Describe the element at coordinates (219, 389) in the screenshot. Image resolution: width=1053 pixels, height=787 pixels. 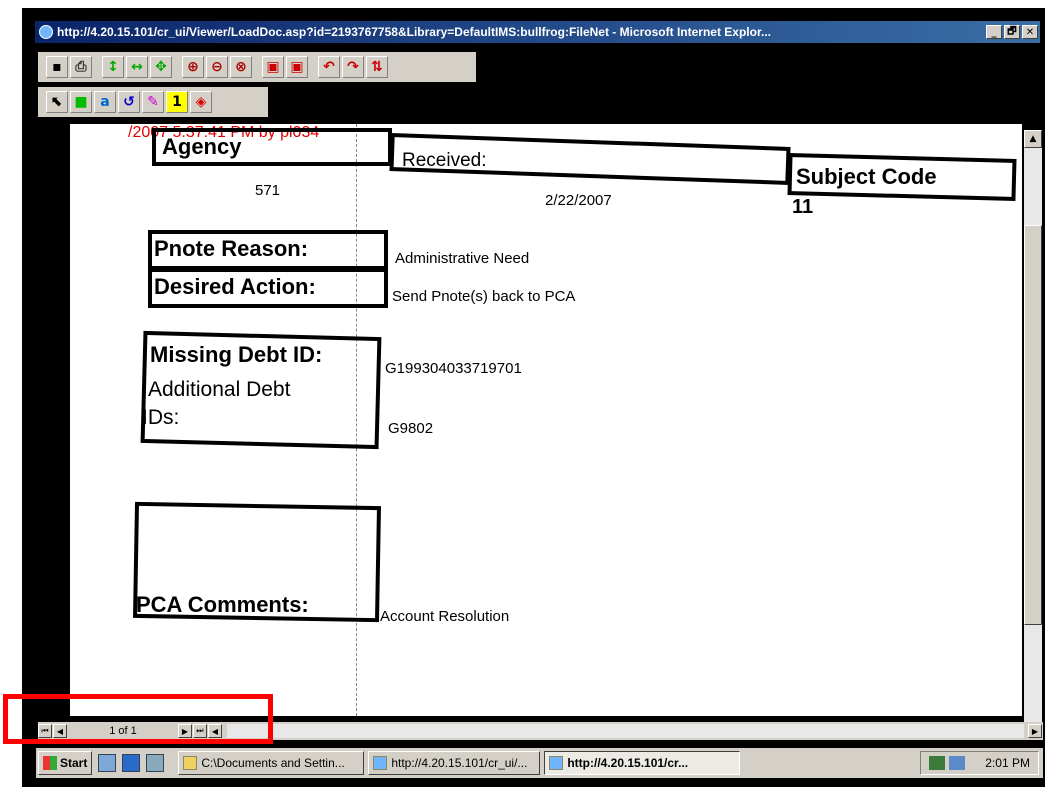
I see `additional-debt-label-line1: Additional Debt` at that location.